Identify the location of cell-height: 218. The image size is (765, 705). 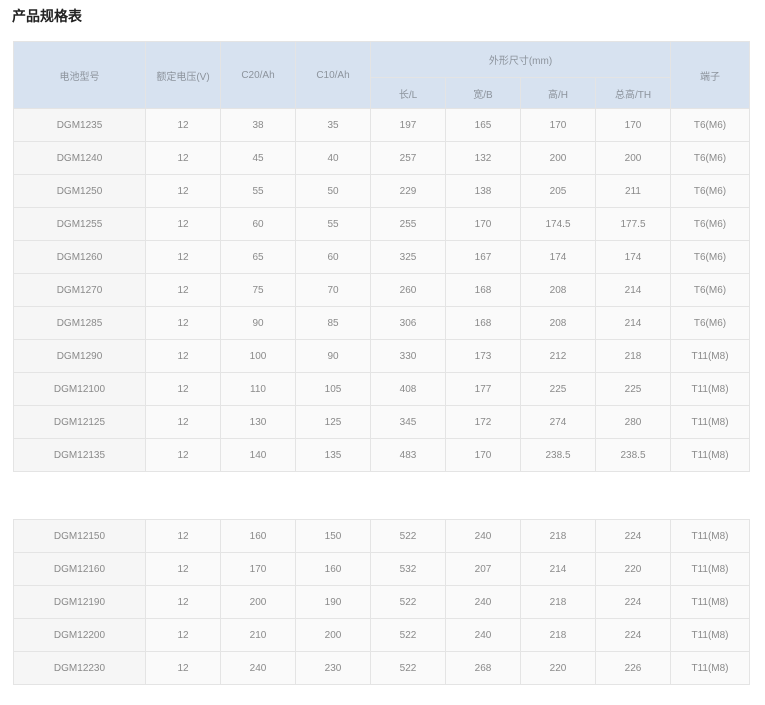
(558, 635).